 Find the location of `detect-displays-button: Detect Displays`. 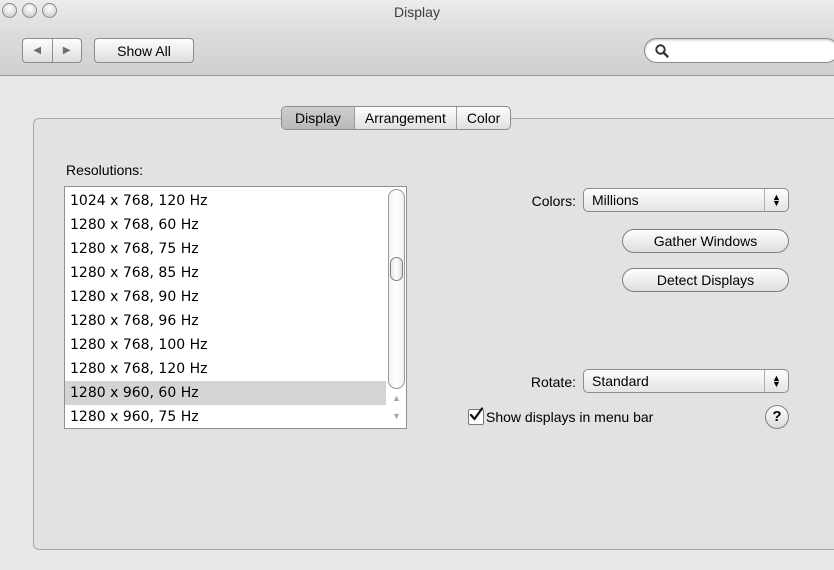

detect-displays-button: Detect Displays is located at coordinates (705, 280).